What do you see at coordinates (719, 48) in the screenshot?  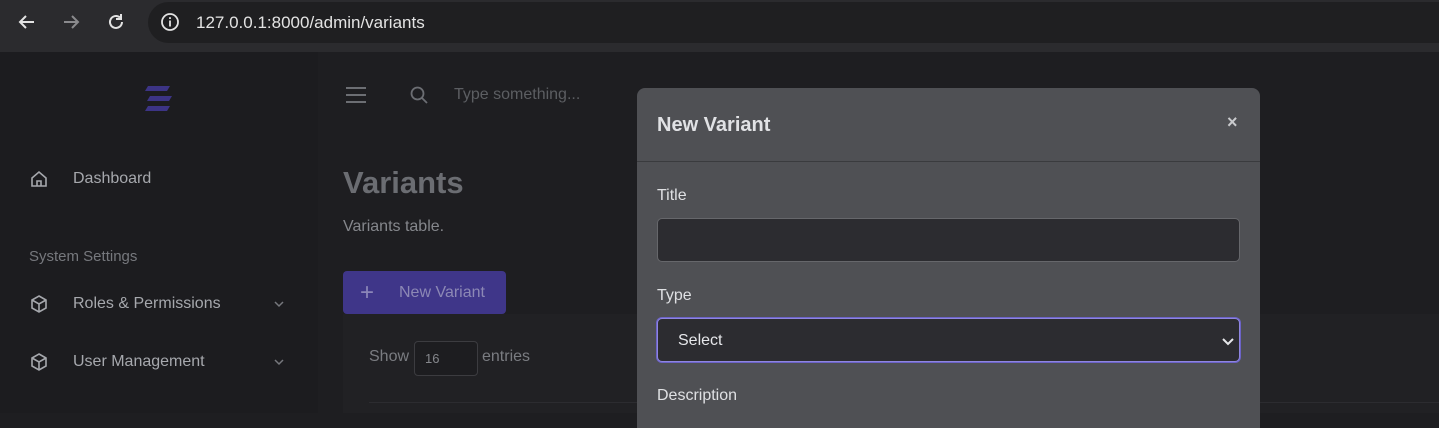 I see `browser-separator` at bounding box center [719, 48].